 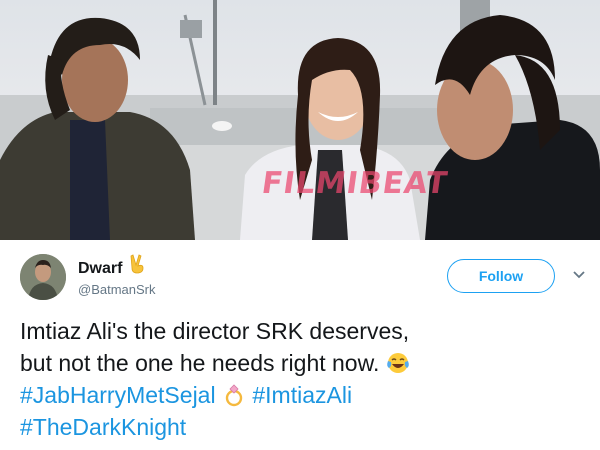 I want to click on tweet-line-2: but not the one he needs right now., so click(x=300, y=363).